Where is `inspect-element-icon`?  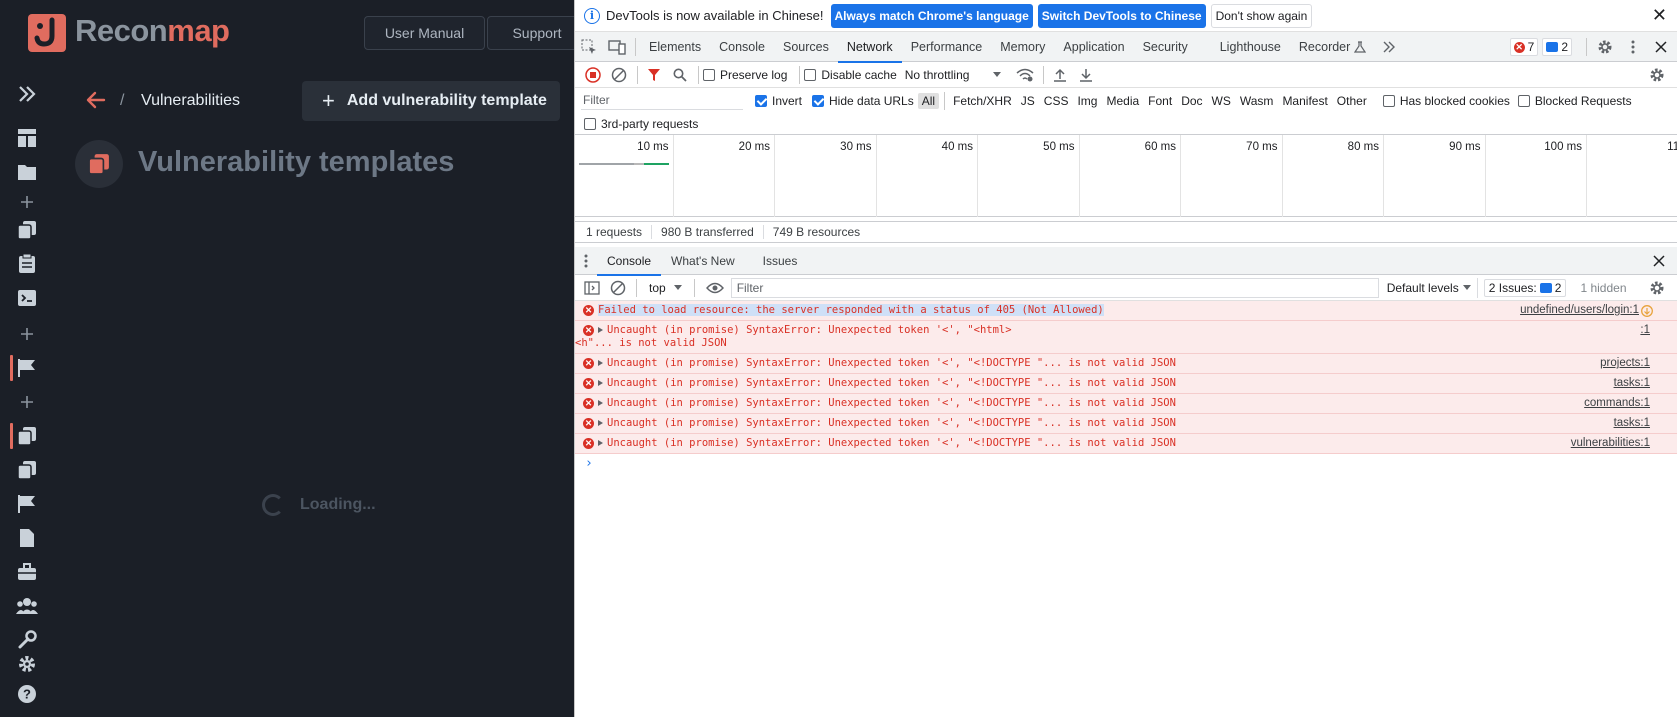 inspect-element-icon is located at coordinates (589, 47).